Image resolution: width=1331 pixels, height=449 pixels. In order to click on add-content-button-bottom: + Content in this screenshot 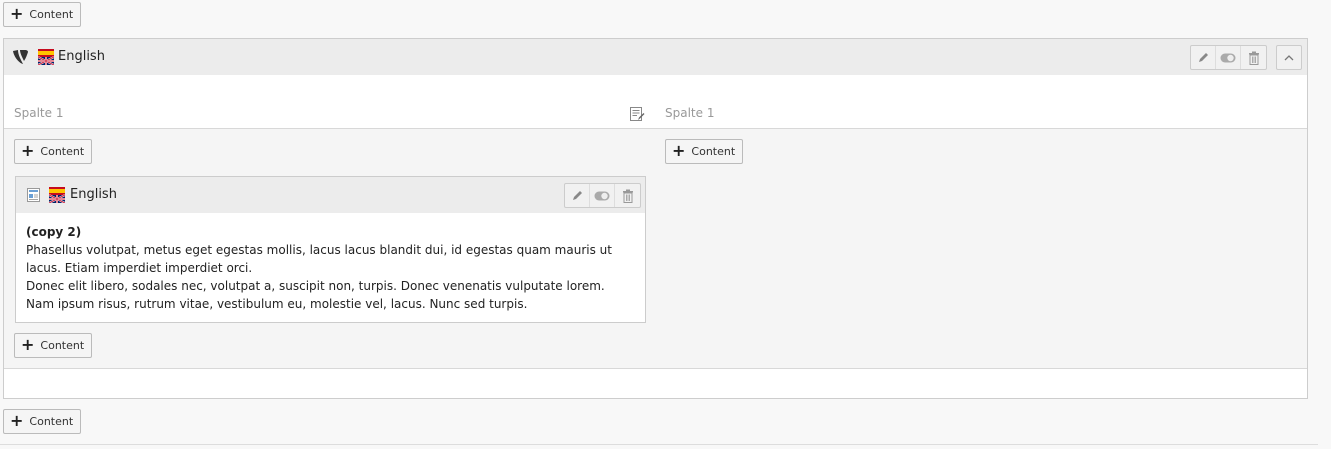, I will do `click(42, 421)`.